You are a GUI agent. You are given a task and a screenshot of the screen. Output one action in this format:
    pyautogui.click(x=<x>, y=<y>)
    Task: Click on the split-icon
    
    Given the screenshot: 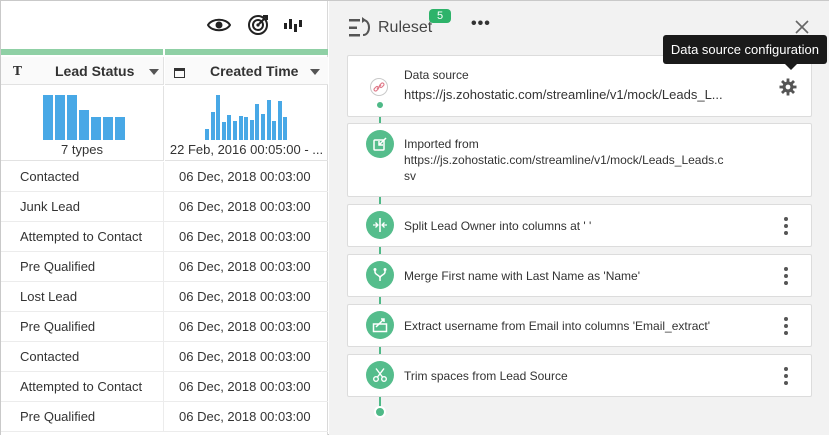 What is the action you would take?
    pyautogui.click(x=380, y=225)
    